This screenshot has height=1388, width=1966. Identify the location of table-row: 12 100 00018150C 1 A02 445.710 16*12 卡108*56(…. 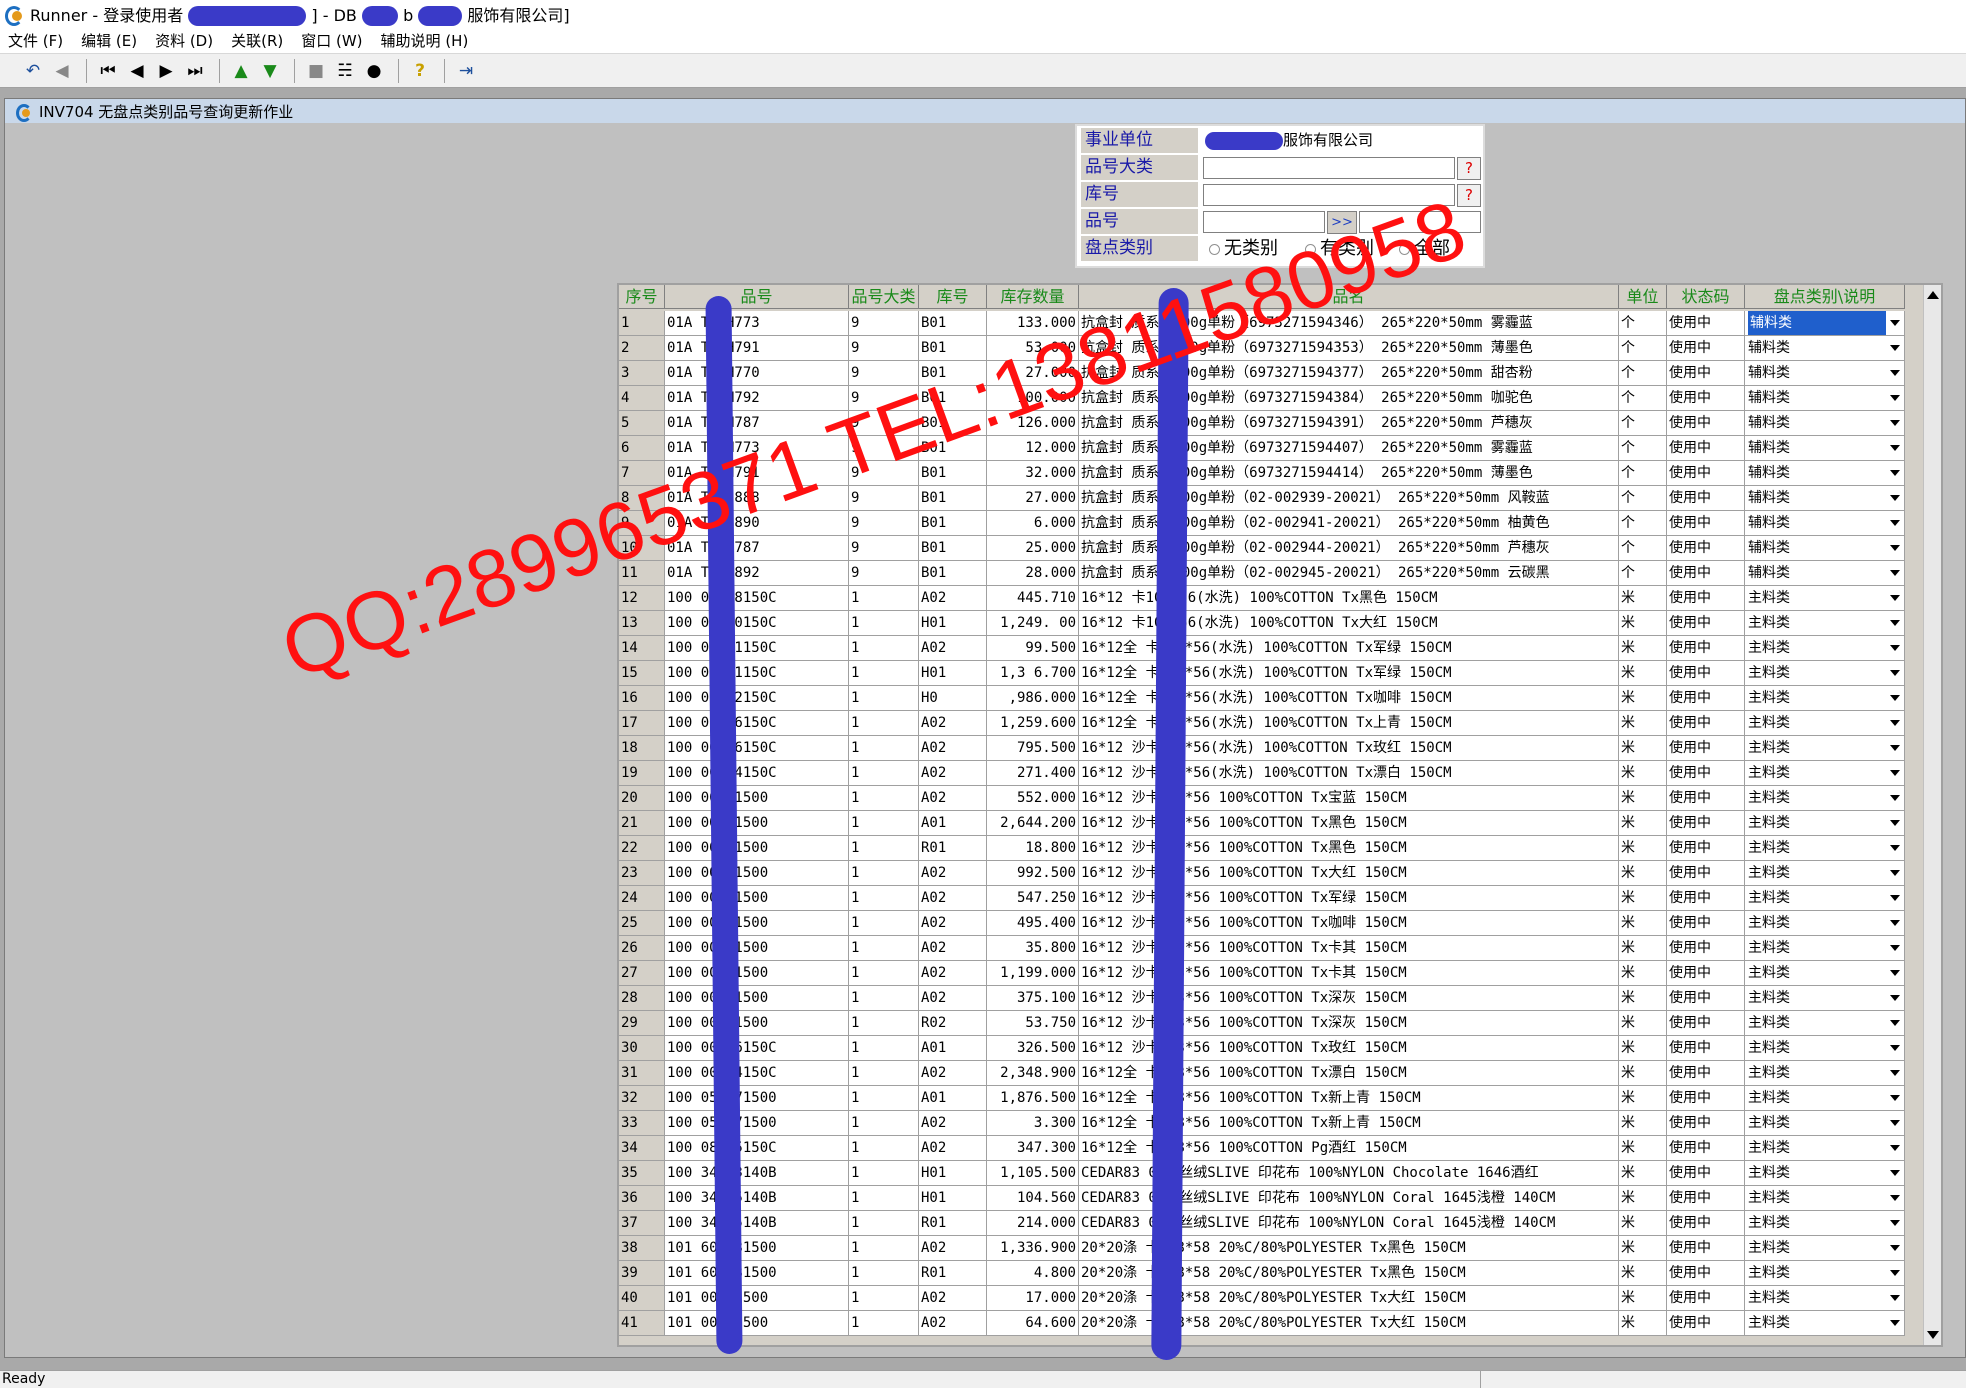
(1272, 598).